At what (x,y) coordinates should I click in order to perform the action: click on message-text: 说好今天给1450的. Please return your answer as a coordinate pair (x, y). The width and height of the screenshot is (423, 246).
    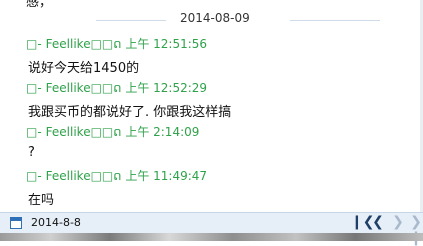
    Looking at the image, I should click on (84, 68).